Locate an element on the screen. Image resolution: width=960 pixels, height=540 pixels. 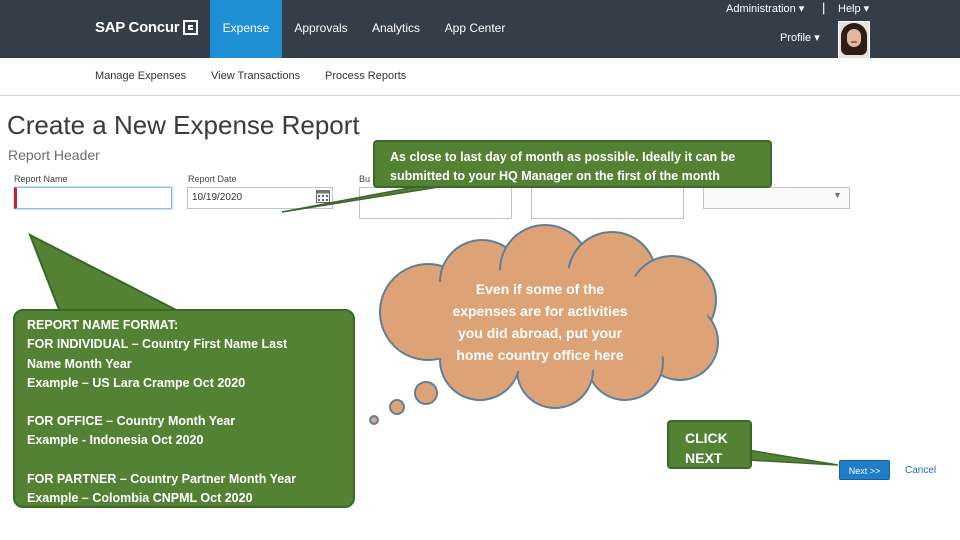
thought-bubbles is located at coordinates (403, 403).